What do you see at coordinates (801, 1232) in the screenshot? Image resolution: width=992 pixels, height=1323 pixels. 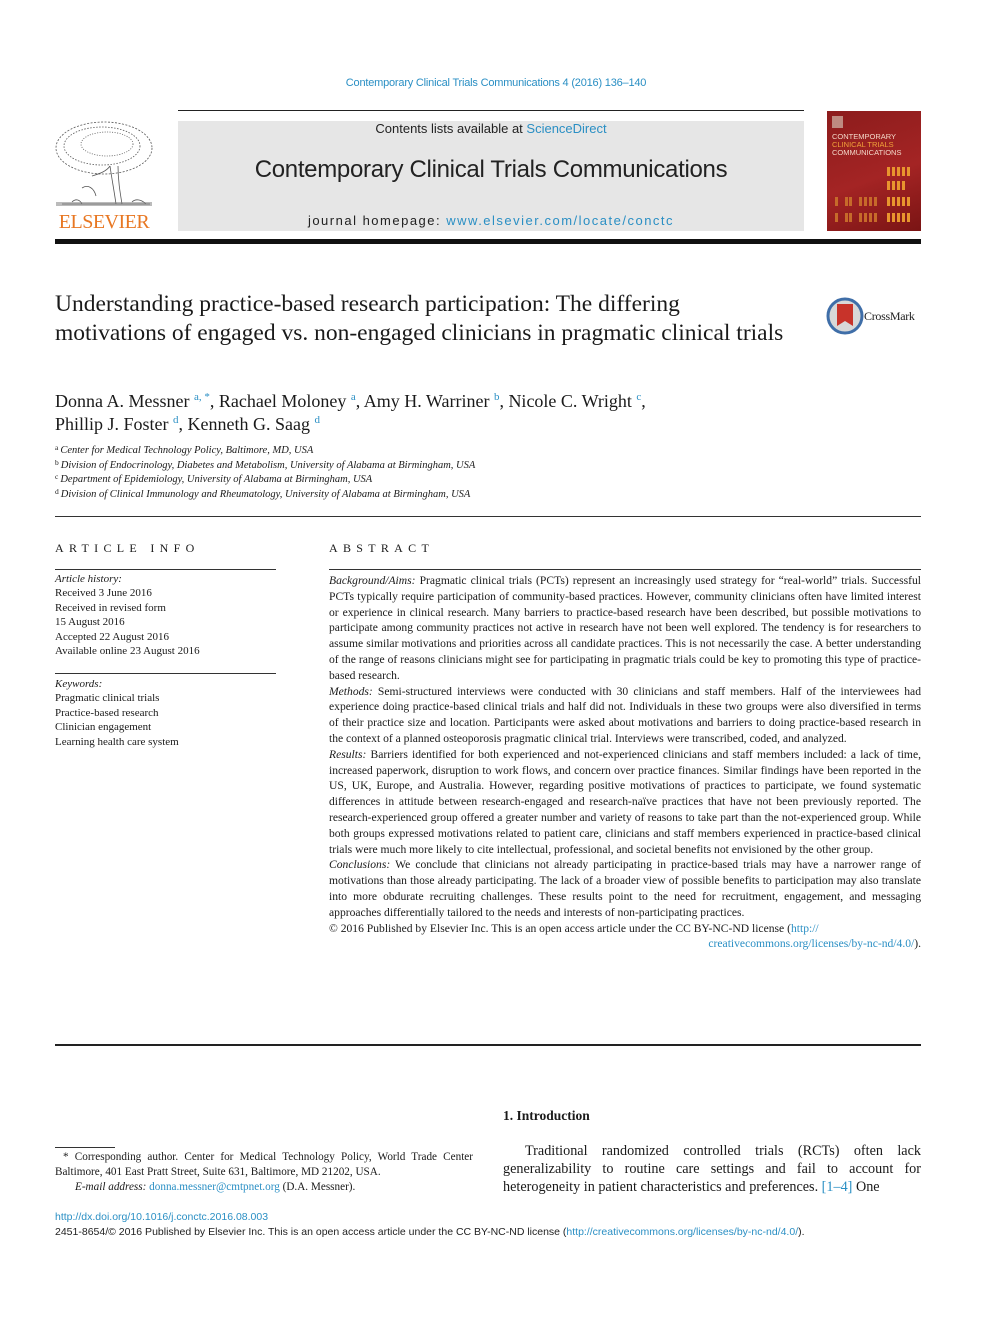 I see `issn-close: ).` at bounding box center [801, 1232].